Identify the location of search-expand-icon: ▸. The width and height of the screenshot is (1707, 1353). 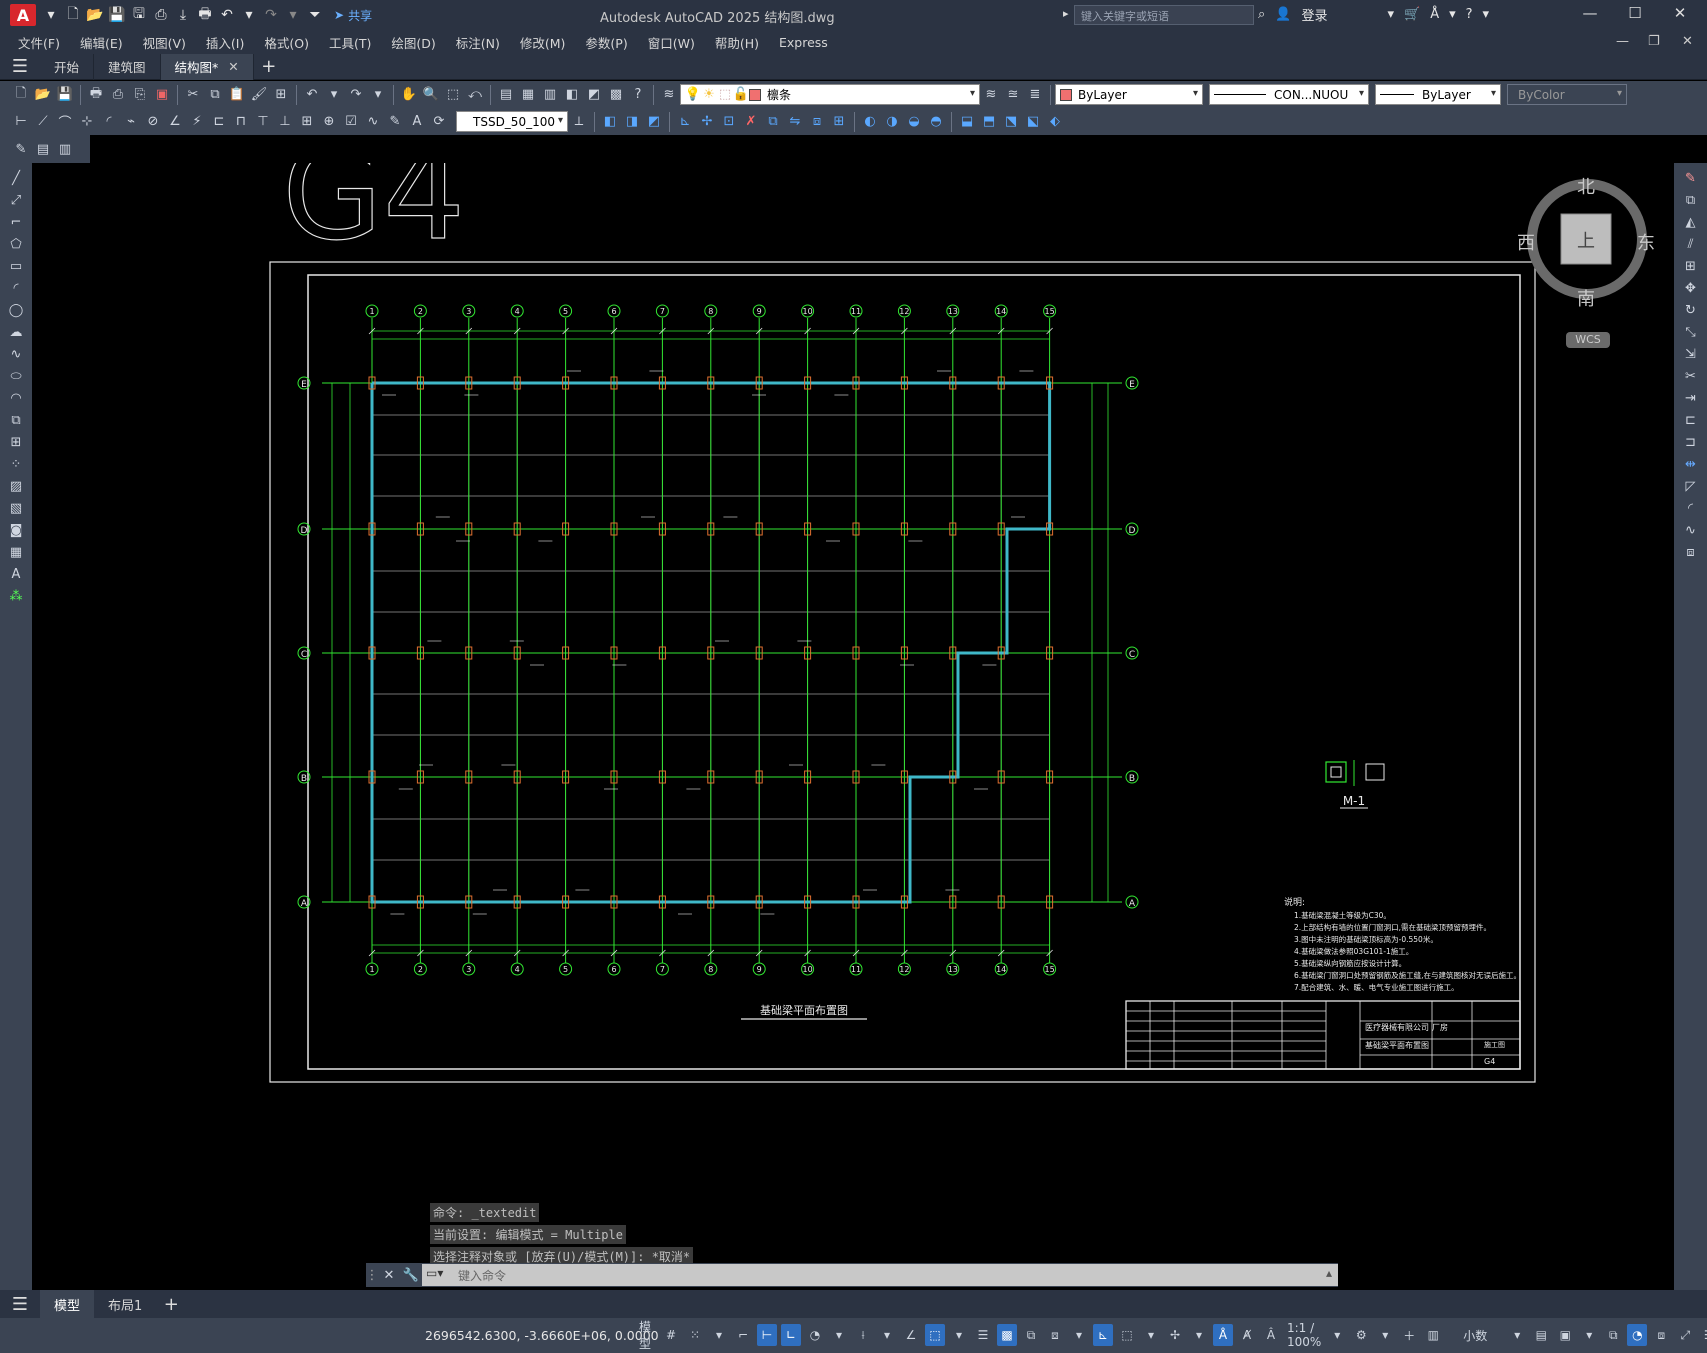
(1066, 13).